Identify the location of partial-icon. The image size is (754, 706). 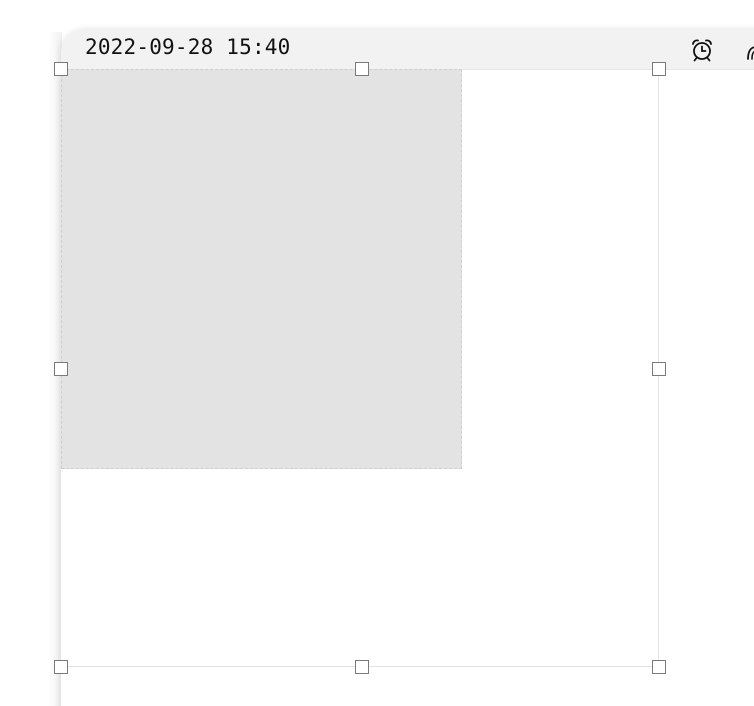
(749, 50).